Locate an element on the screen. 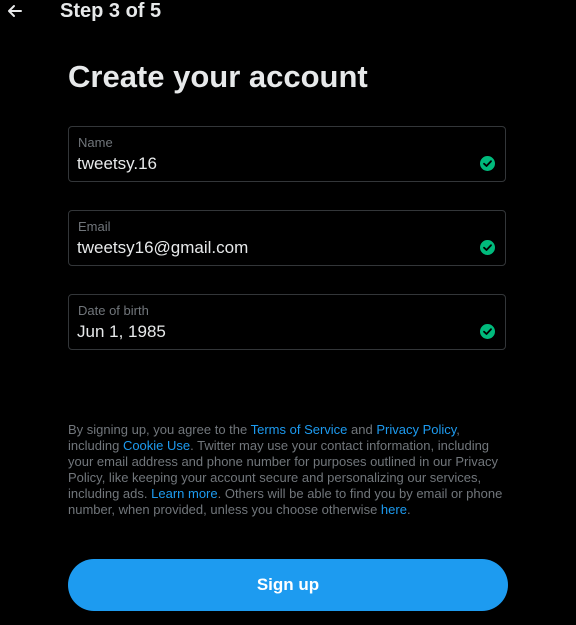  date-of-birth-input is located at coordinates (272, 332).